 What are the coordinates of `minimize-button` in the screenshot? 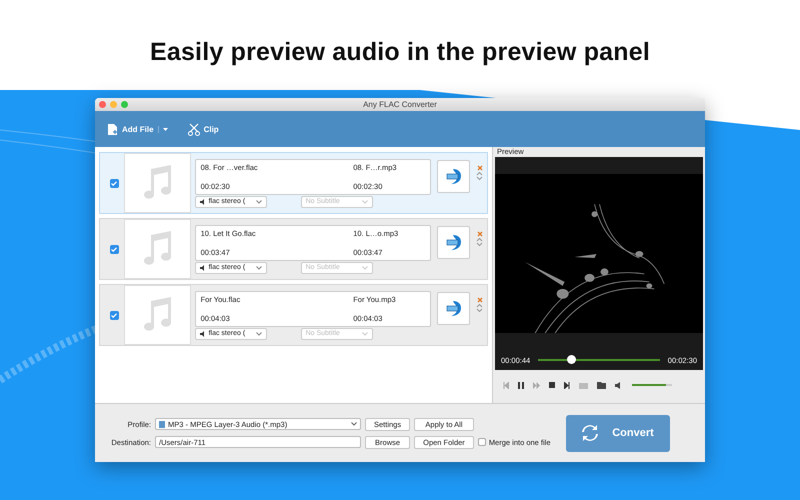 It's located at (113, 104).